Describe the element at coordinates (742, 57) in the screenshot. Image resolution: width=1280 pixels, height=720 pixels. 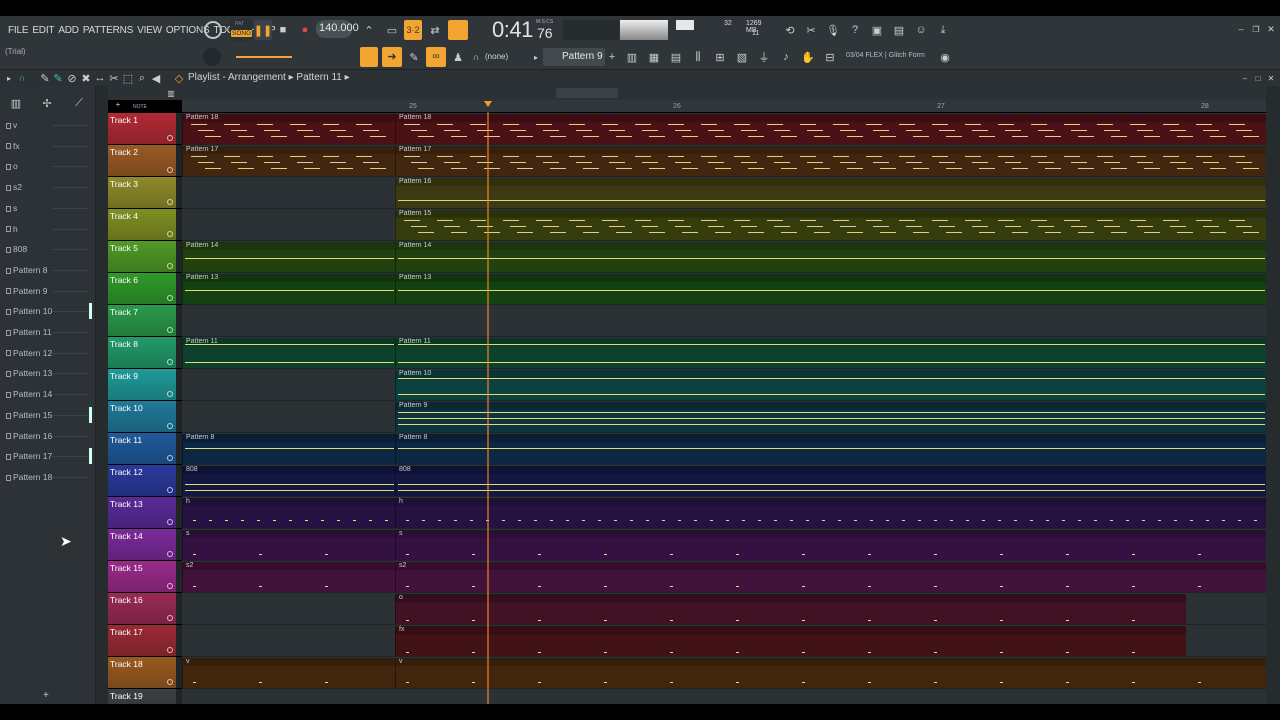
I see `plugin-db-icon: ▧` at that location.